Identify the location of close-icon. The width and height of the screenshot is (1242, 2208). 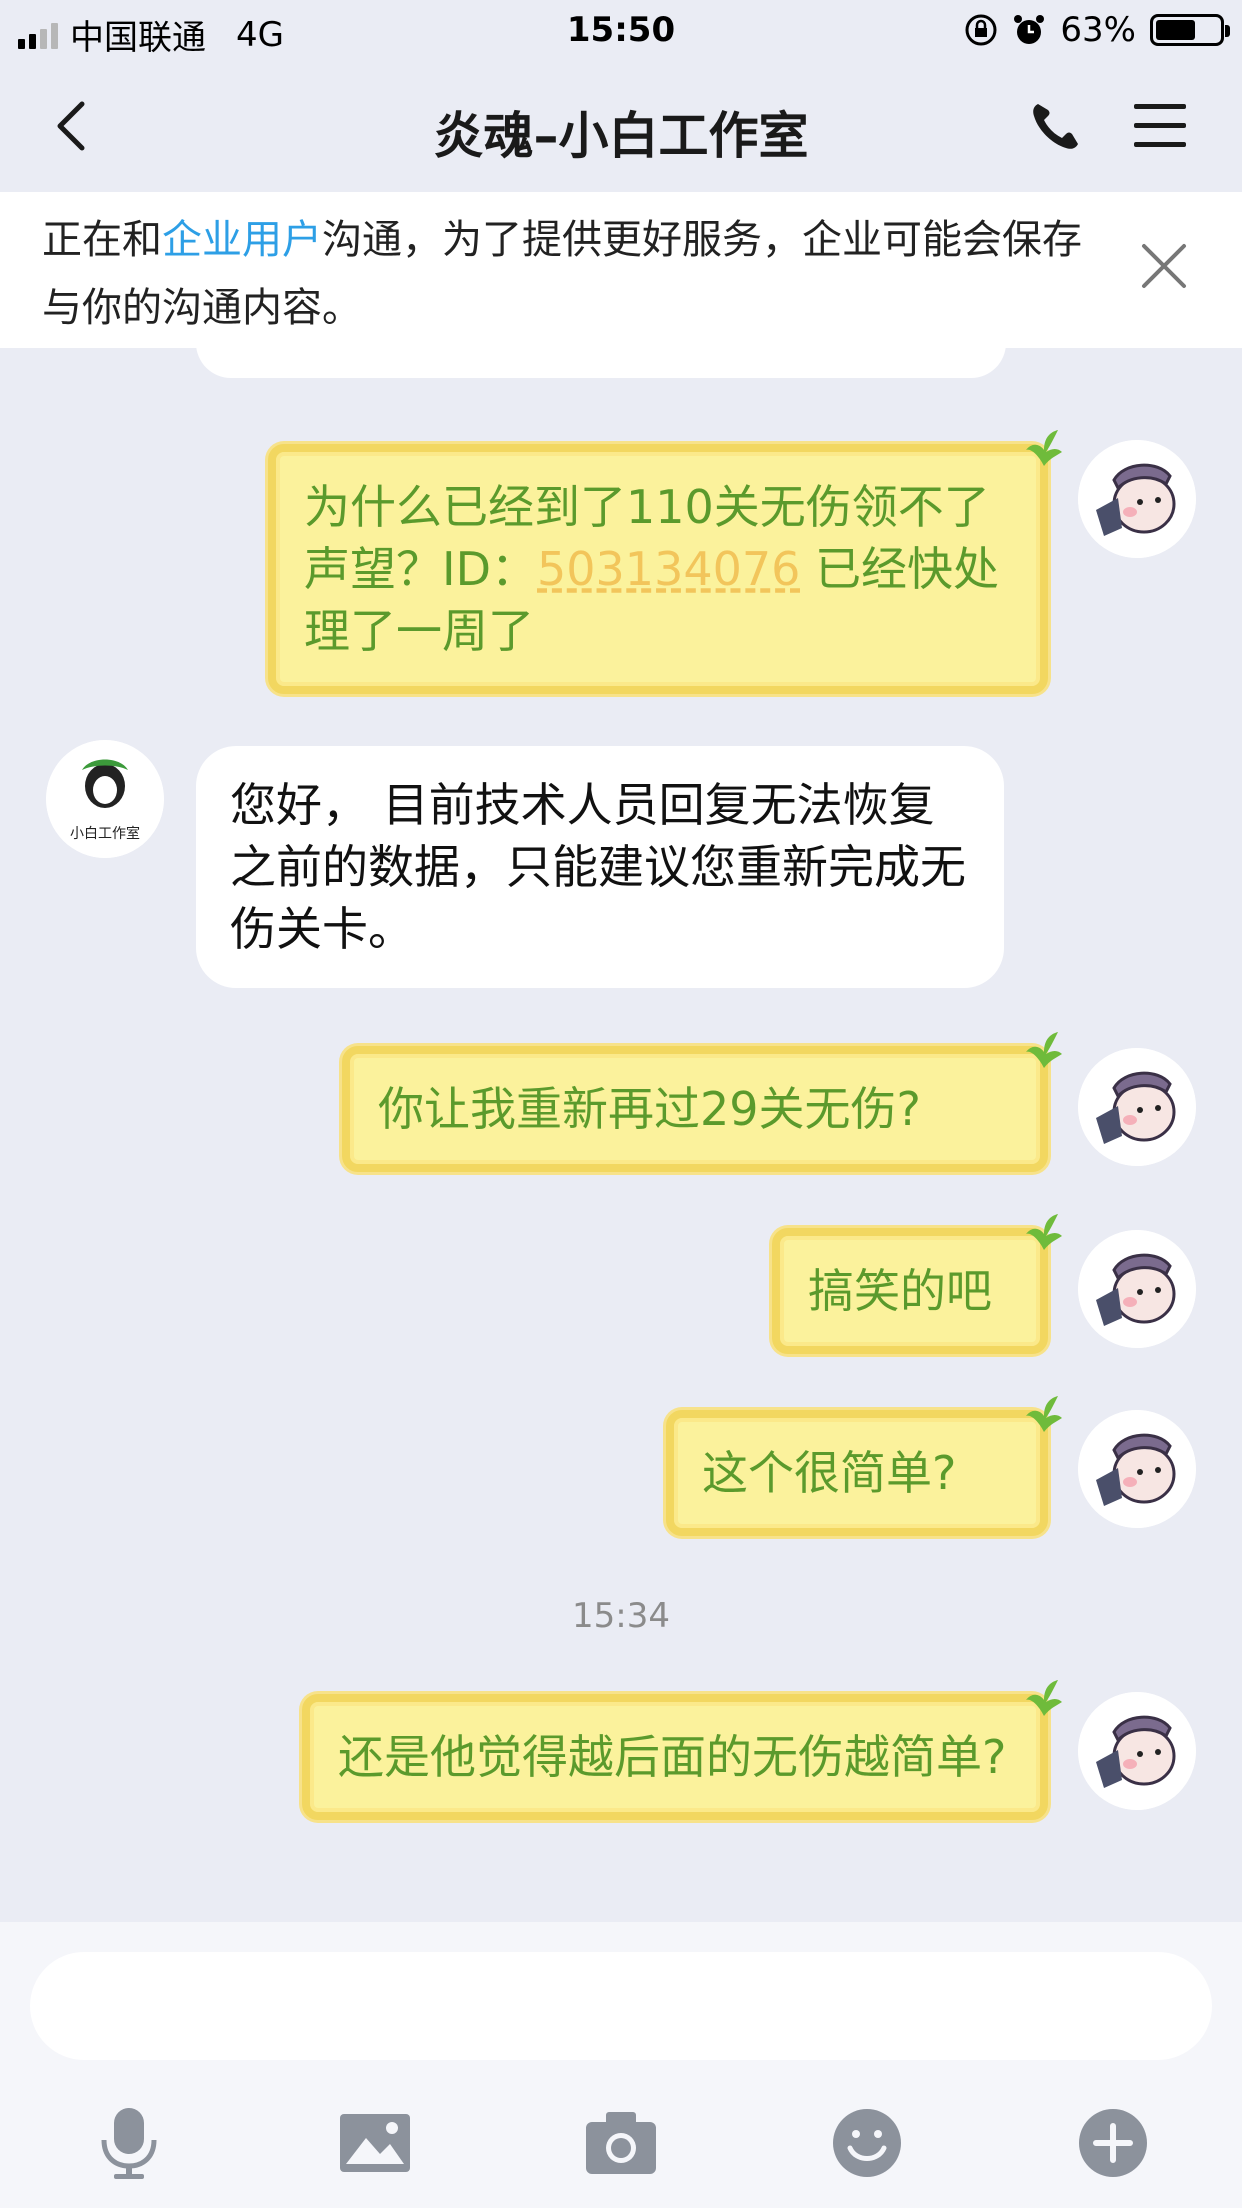
(1164, 266).